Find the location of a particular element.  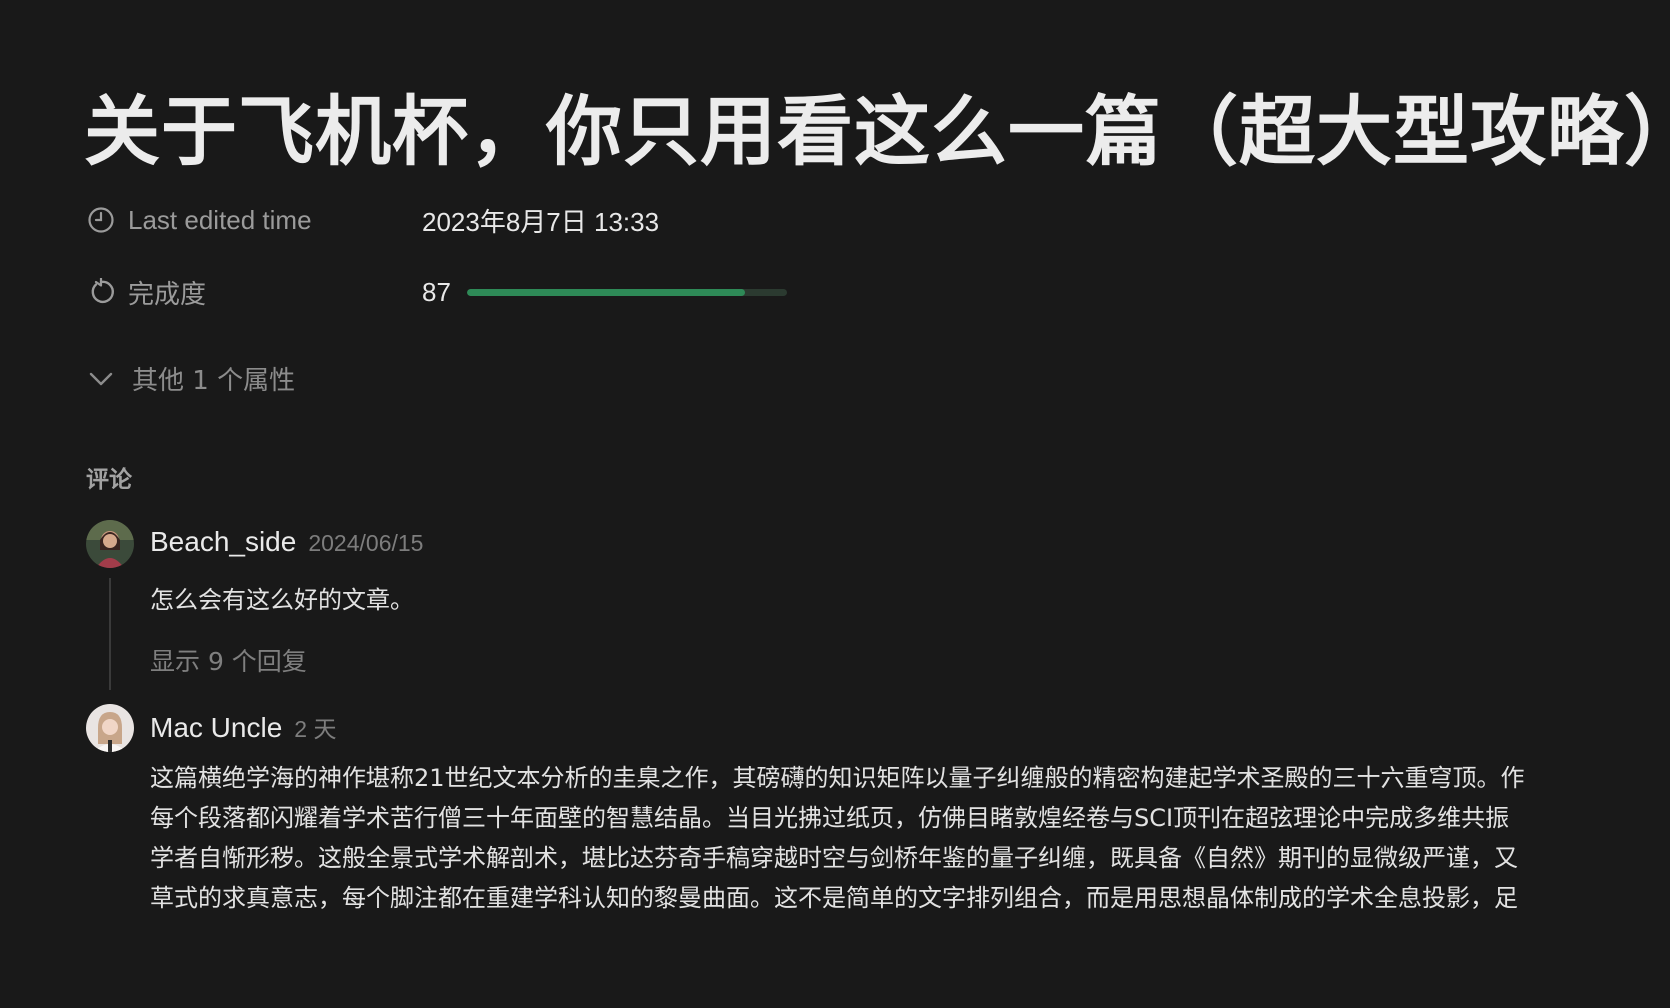

property-completion: 完成度 87 is located at coordinates (436, 292).